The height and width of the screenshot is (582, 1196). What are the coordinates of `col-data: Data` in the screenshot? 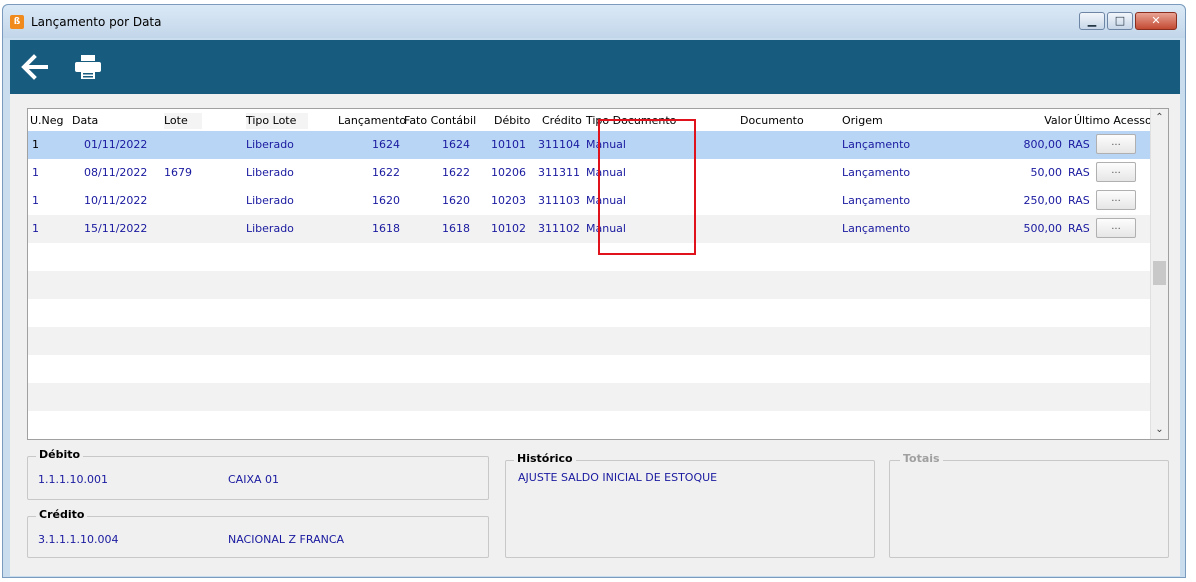 It's located at (85, 121).